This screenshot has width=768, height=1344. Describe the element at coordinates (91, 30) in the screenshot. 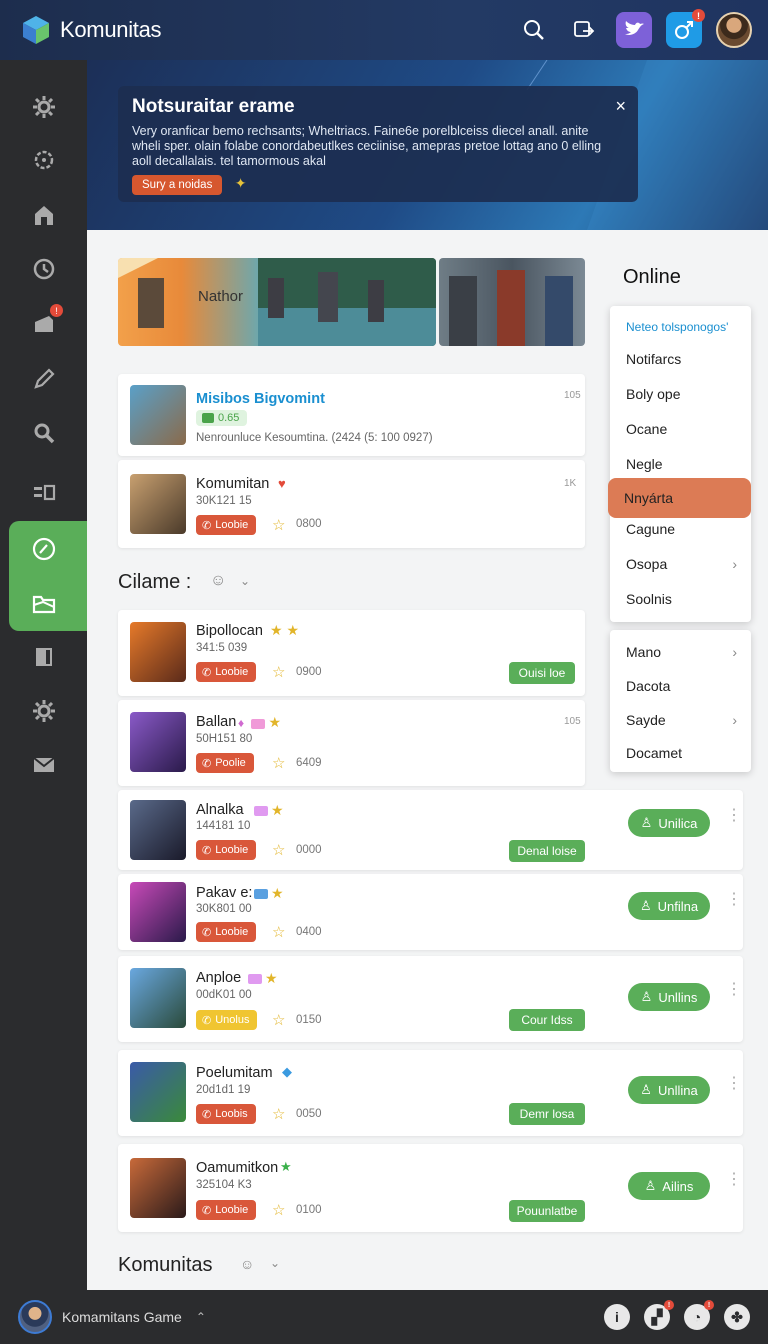

I see `app-logo: Komunitas` at that location.